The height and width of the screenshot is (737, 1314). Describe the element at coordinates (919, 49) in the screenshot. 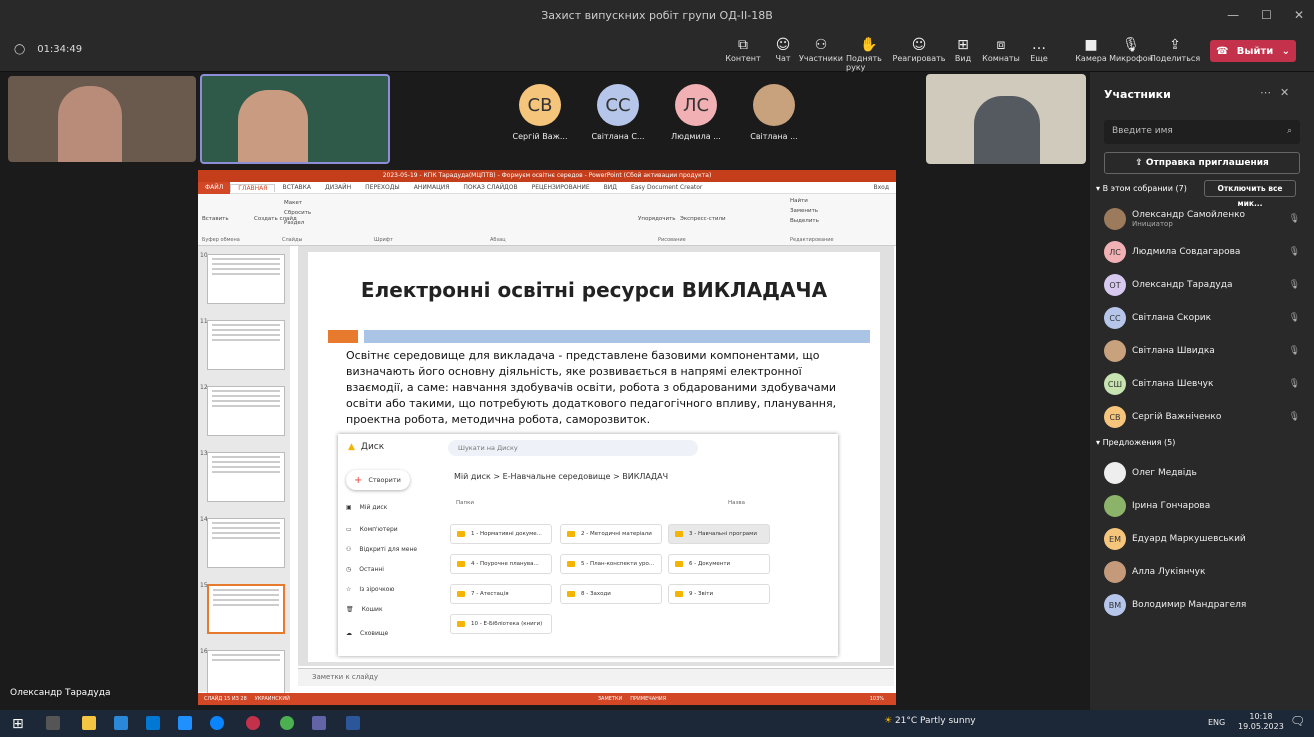

I see `reactions-button: ☺ Реагировать` at that location.